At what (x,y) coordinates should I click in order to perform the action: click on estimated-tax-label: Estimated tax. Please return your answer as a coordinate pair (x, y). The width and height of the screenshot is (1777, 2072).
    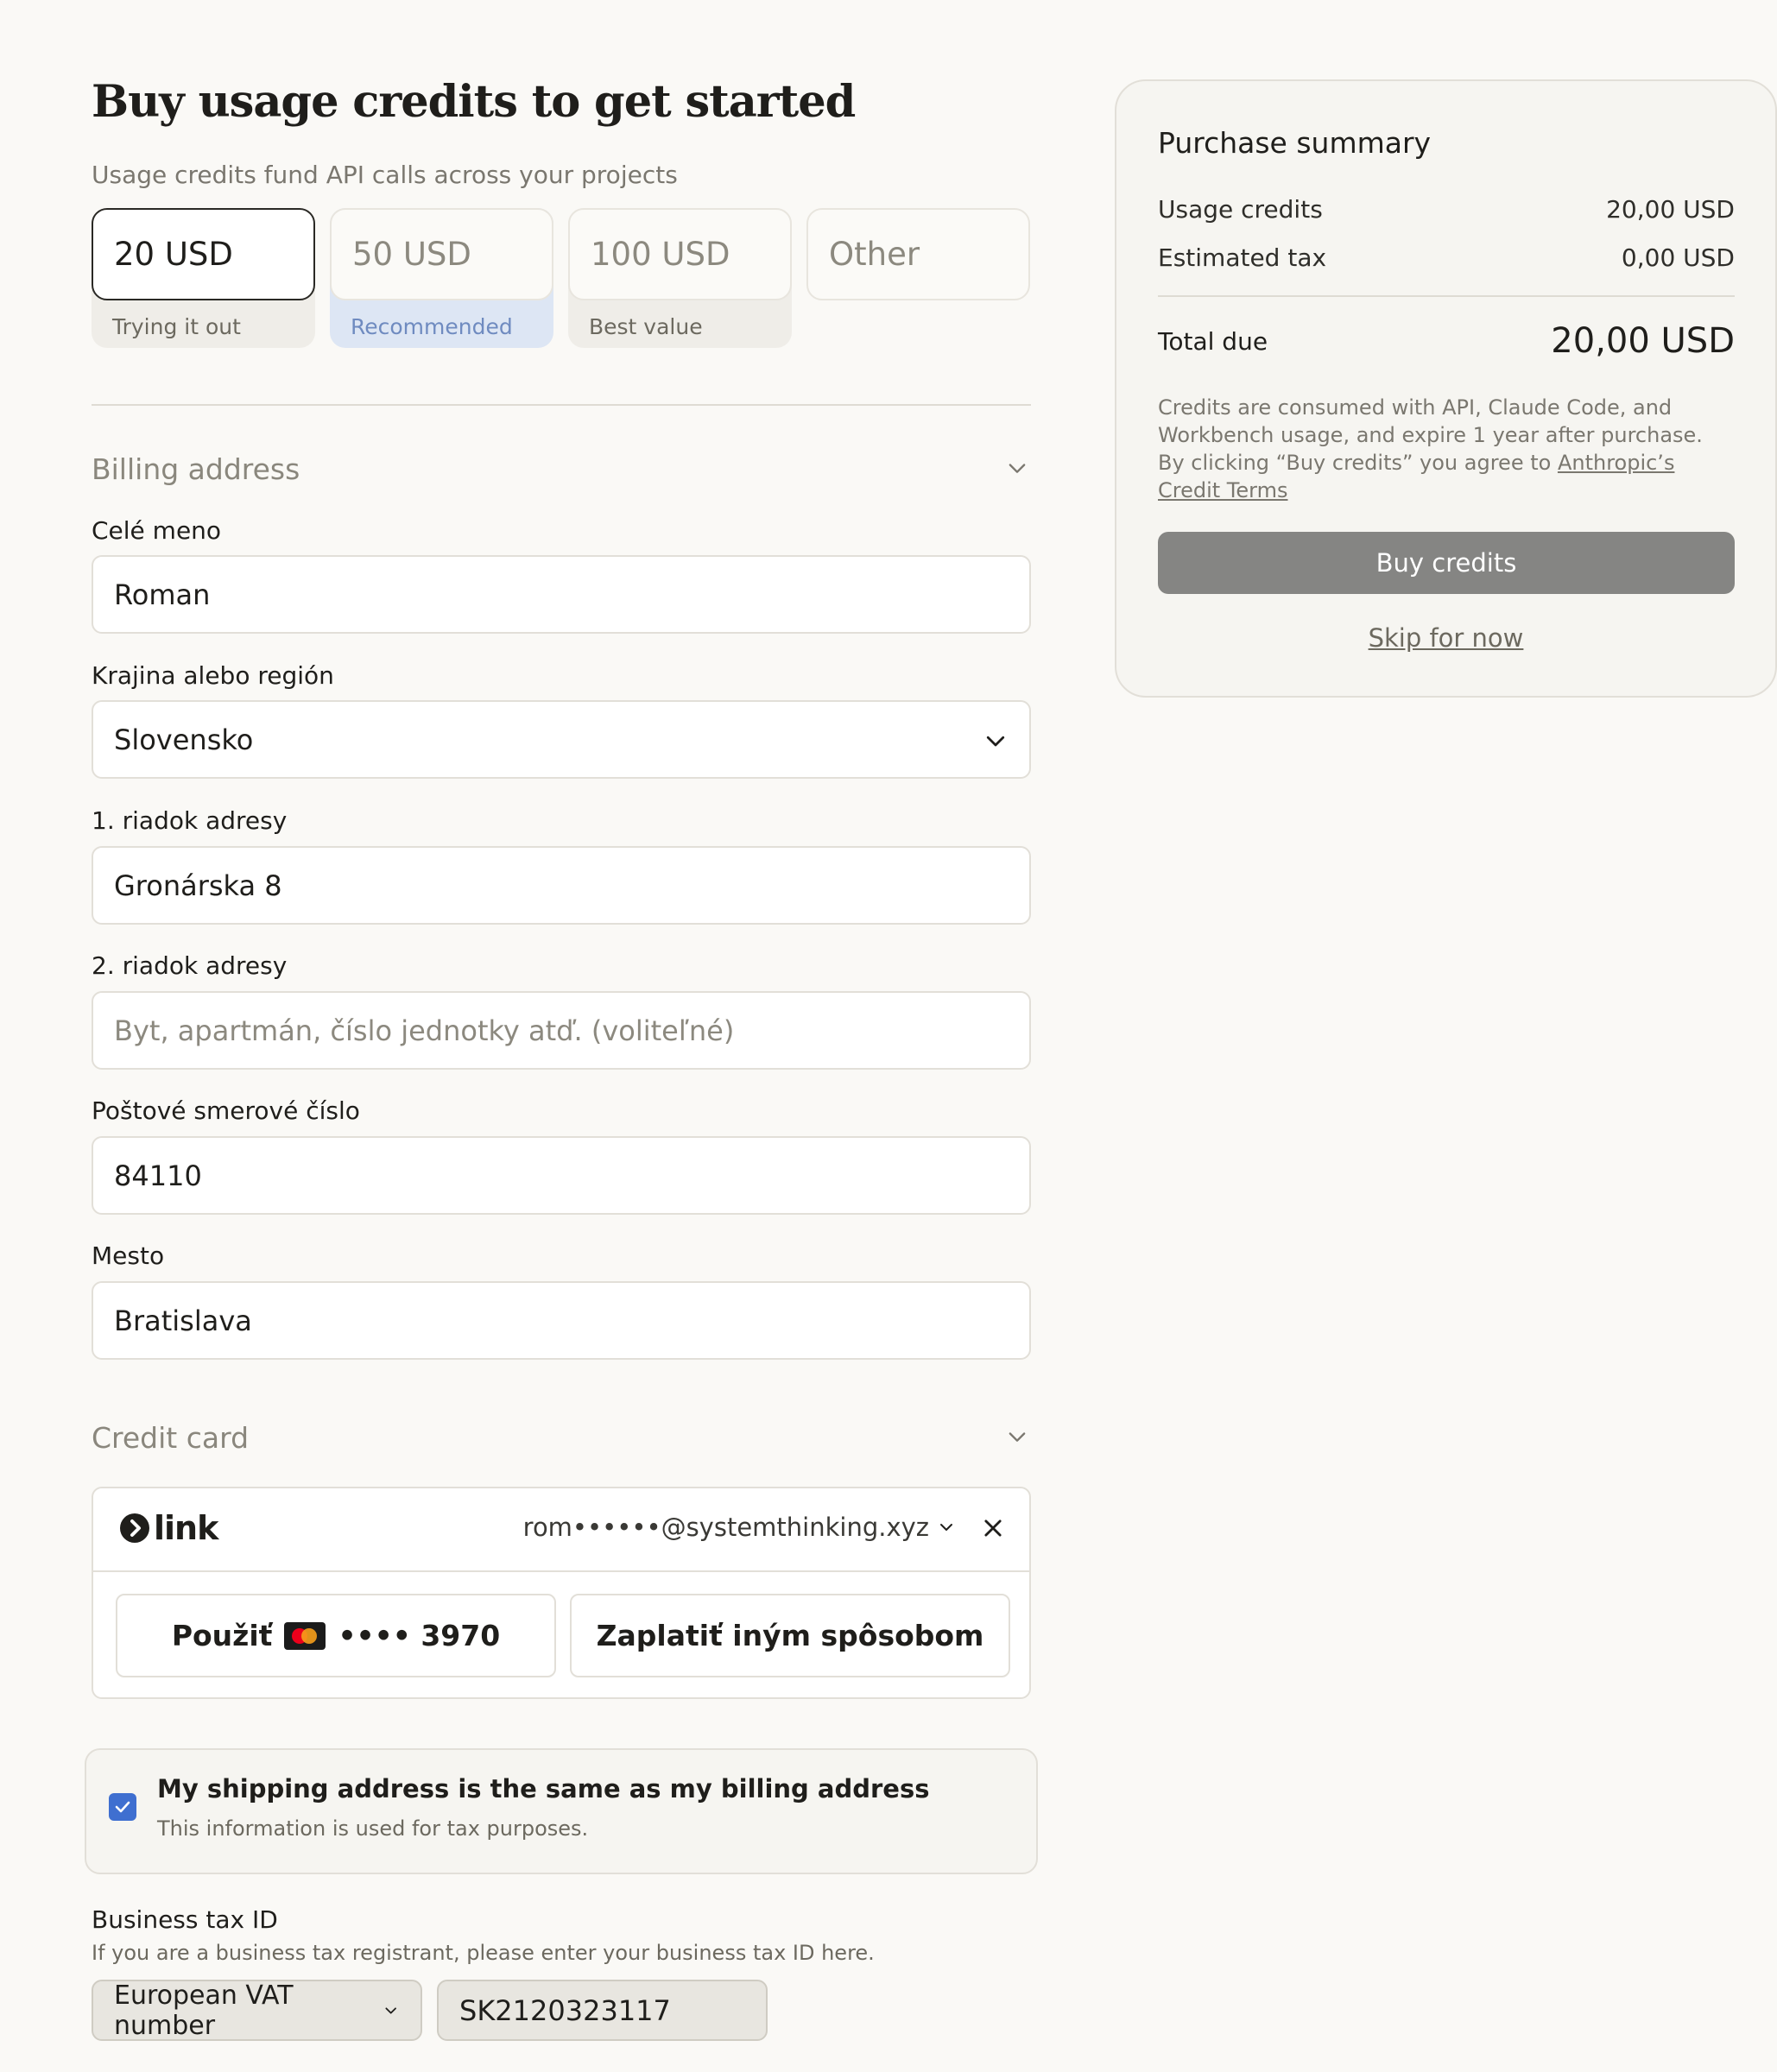
    Looking at the image, I should click on (1242, 257).